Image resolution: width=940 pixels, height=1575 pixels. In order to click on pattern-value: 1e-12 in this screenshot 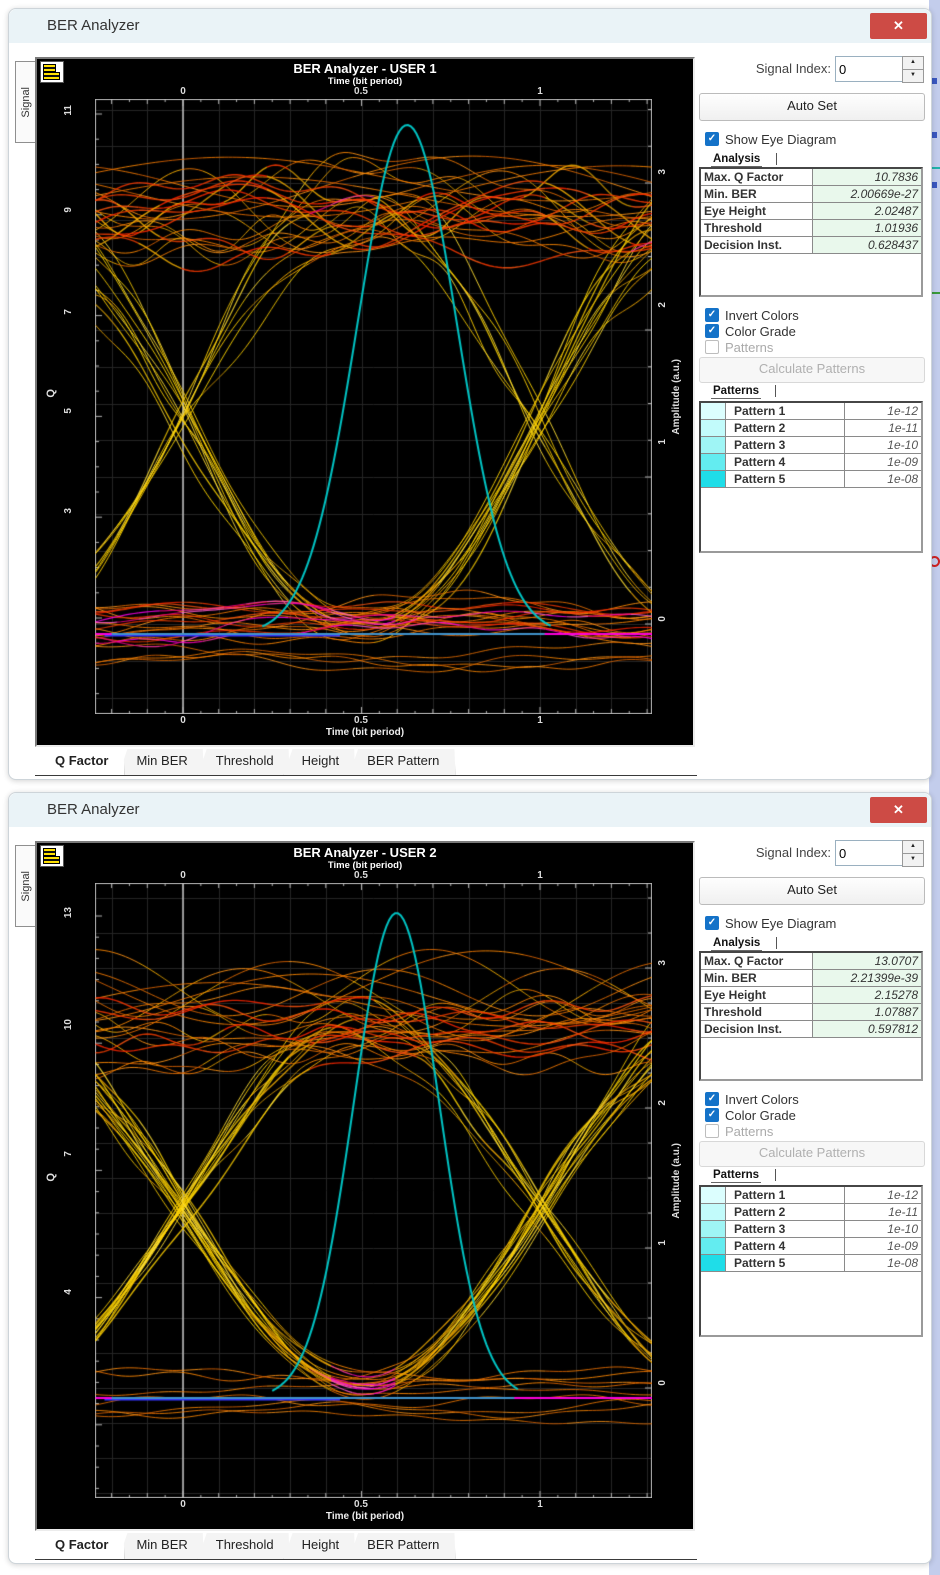, I will do `click(902, 1195)`.